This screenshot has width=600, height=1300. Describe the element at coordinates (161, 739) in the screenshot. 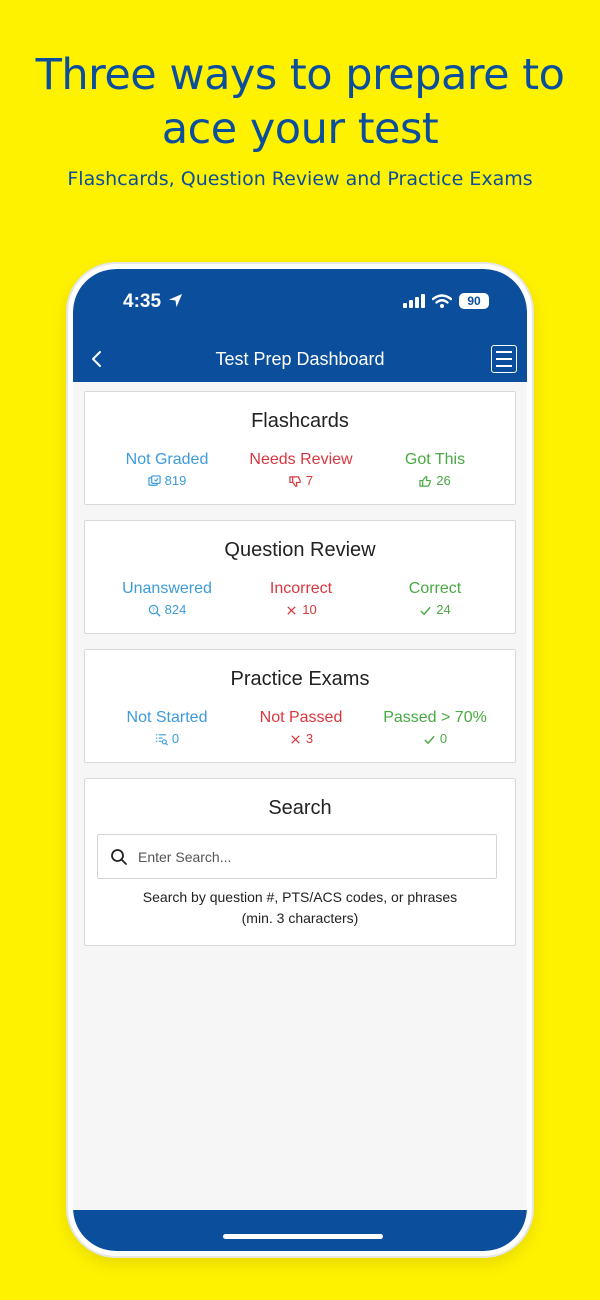

I see `list-search-icon` at that location.